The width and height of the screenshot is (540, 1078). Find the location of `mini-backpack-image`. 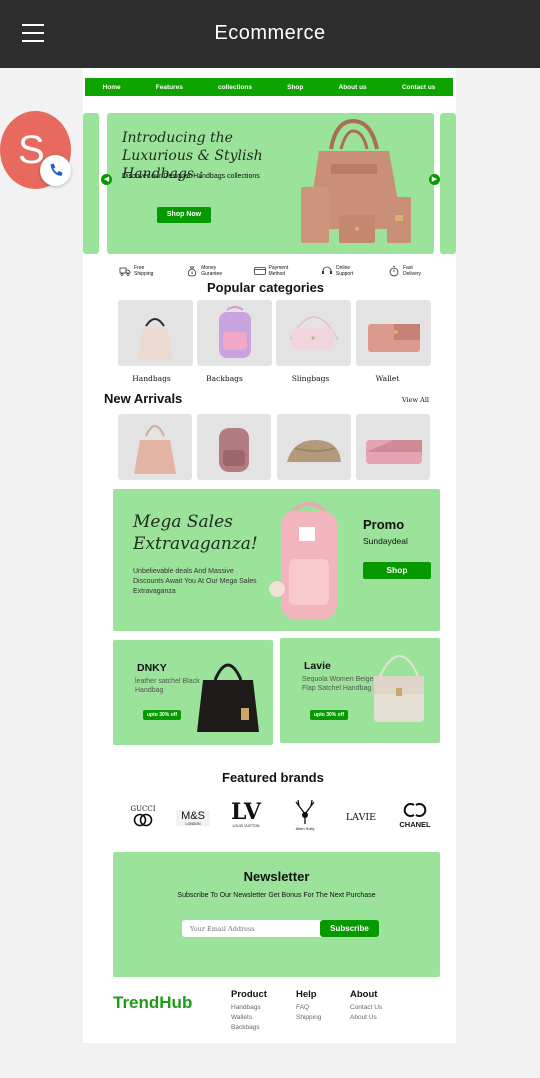

mini-backpack-image is located at coordinates (234, 450).